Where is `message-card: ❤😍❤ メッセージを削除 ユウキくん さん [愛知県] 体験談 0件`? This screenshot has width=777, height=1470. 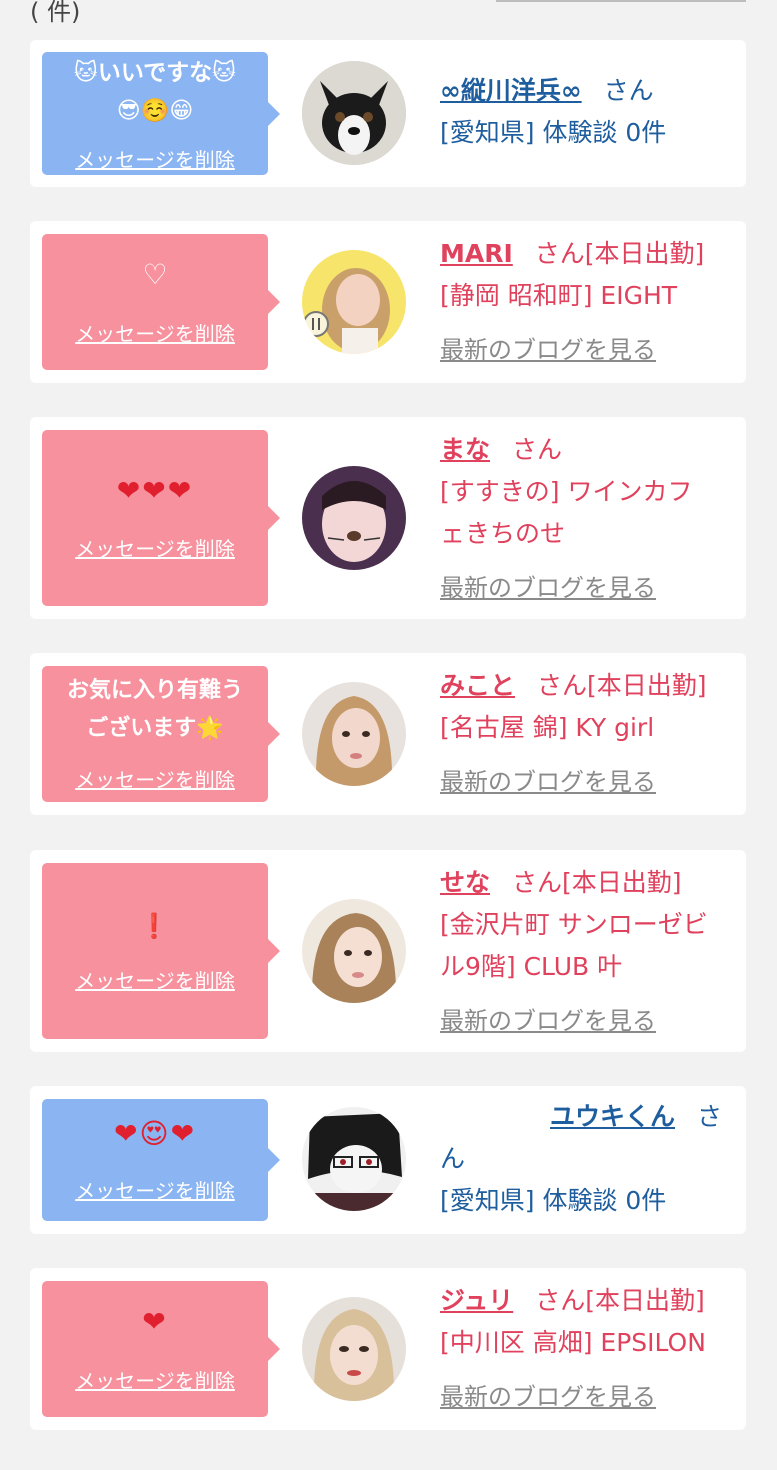
message-card: ❤😍❤ メッセージを削除 ユウキくん さん [愛知県] 体験談 0件 is located at coordinates (388, 1160).